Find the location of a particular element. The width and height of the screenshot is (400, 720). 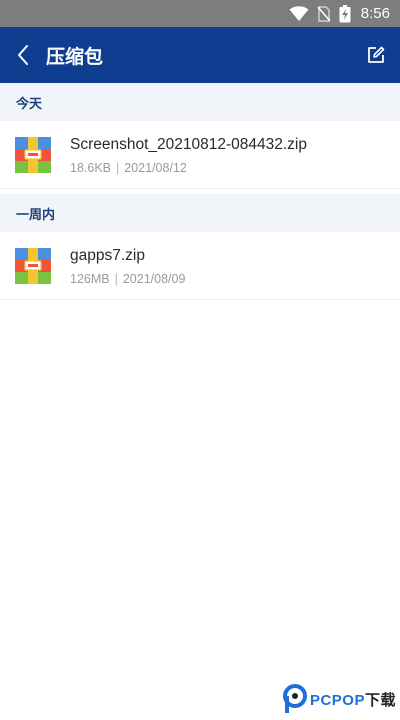

file-size: 18.6KB is located at coordinates (91, 167).